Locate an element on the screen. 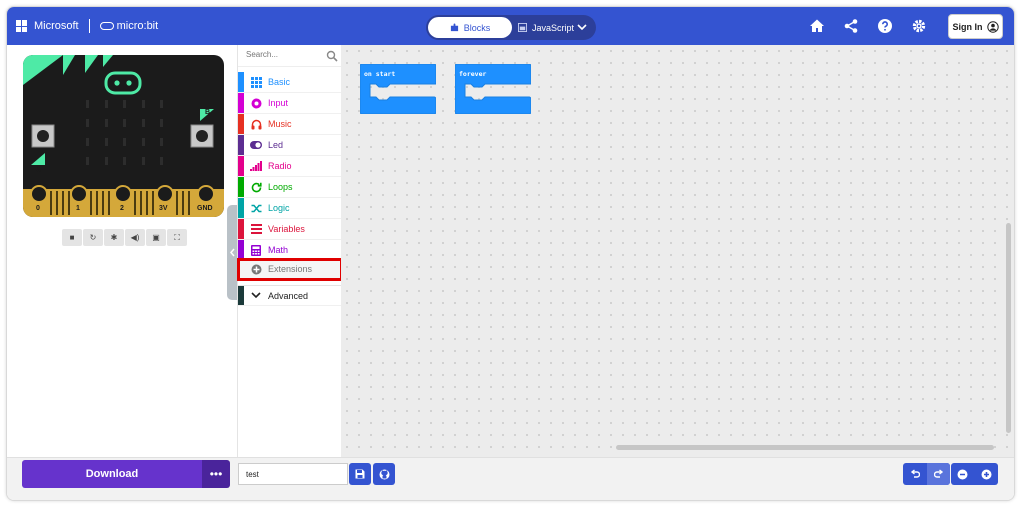  toggle-icon is located at coordinates (256, 145).